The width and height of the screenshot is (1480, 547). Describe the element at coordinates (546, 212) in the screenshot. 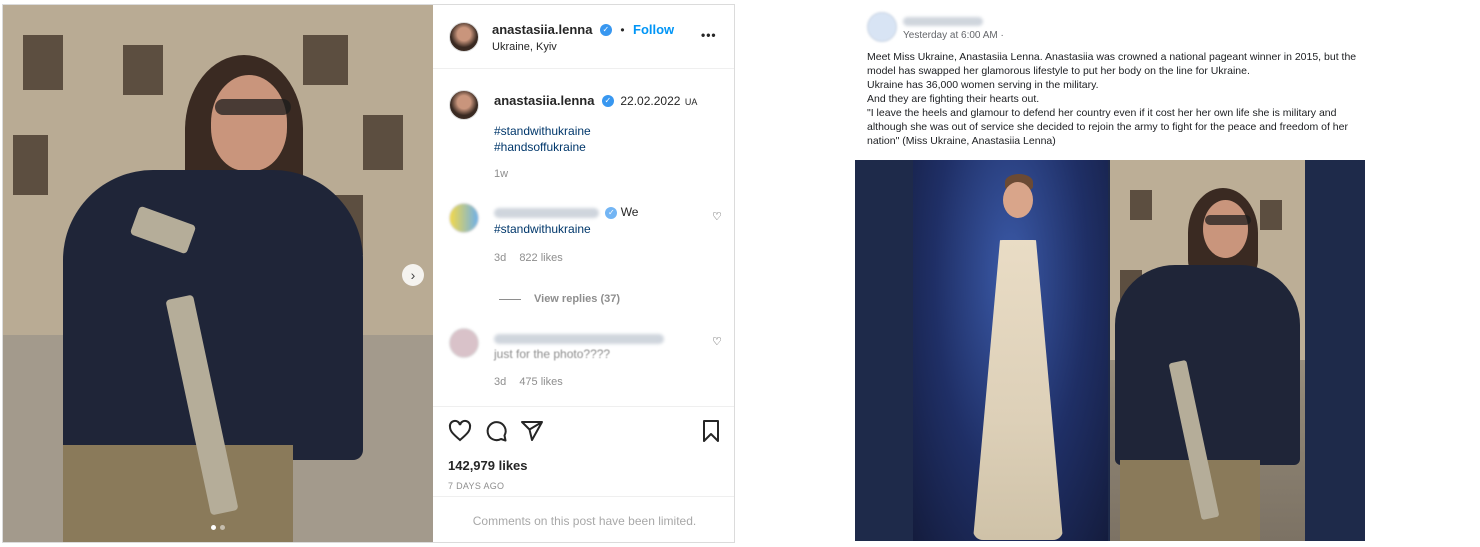

I see `blurred-username` at that location.